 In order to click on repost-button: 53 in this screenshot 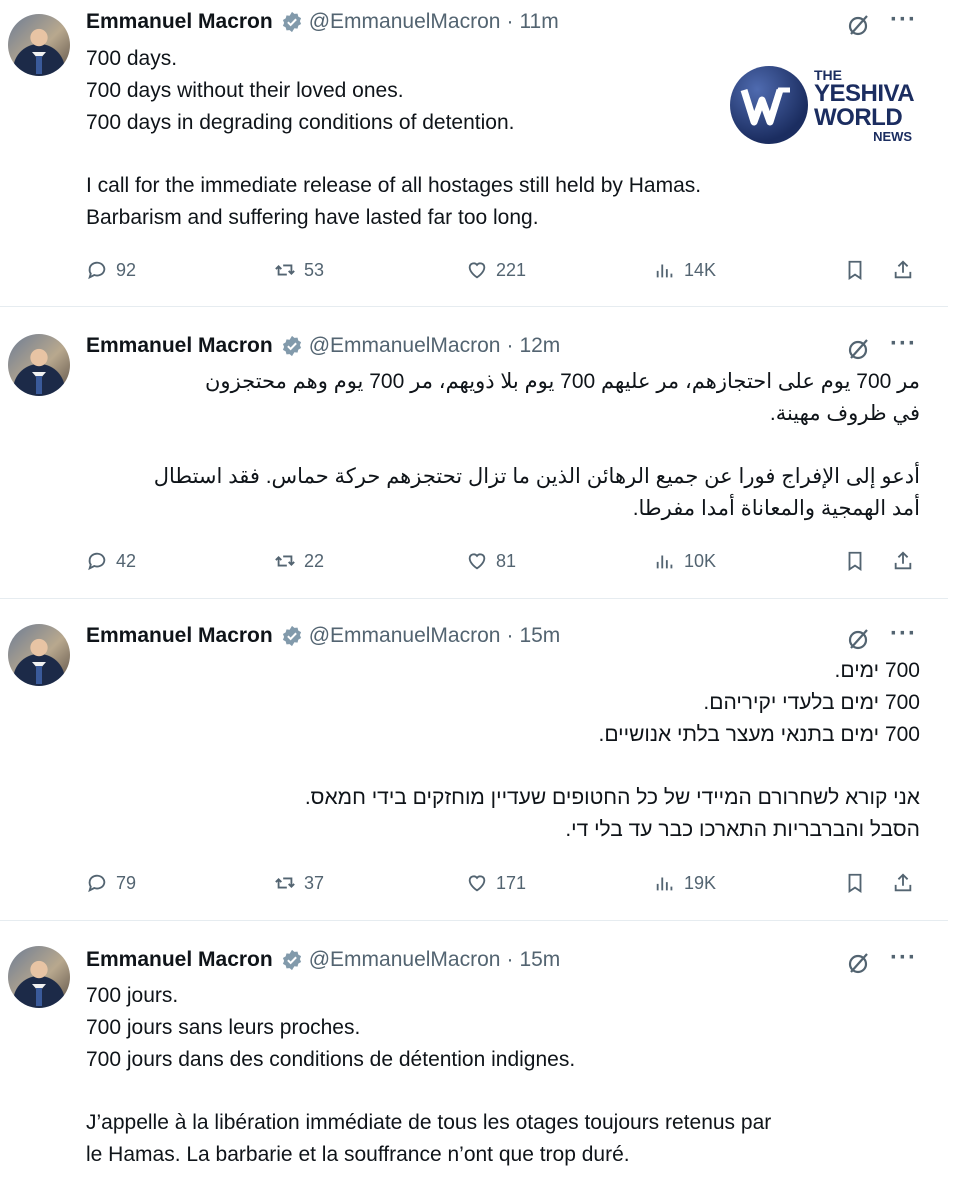, I will do `click(299, 270)`.